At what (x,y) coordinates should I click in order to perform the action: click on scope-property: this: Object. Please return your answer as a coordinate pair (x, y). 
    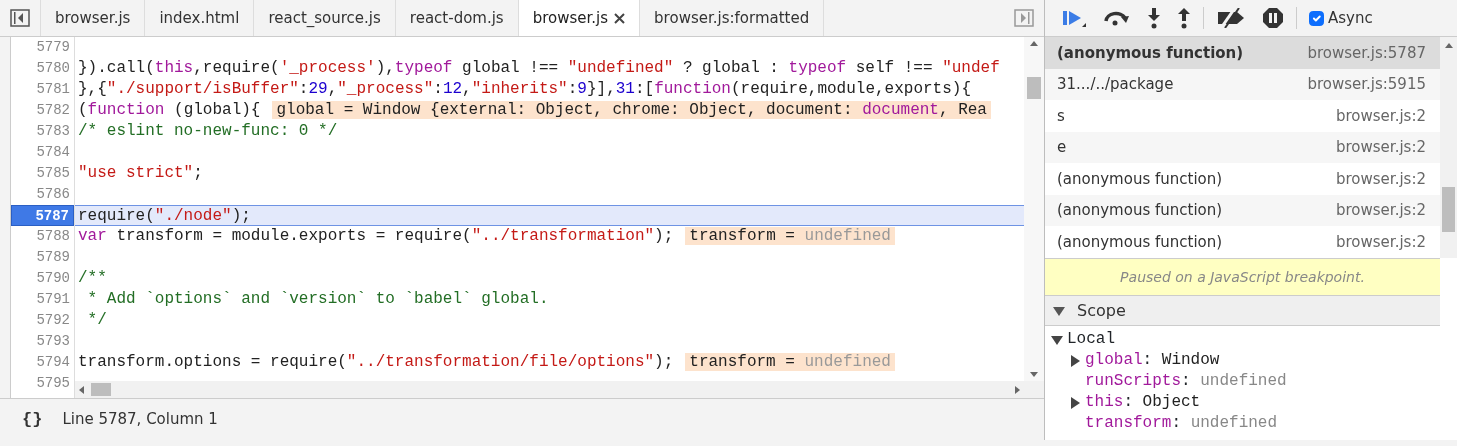
    Looking at the image, I should click on (1143, 402).